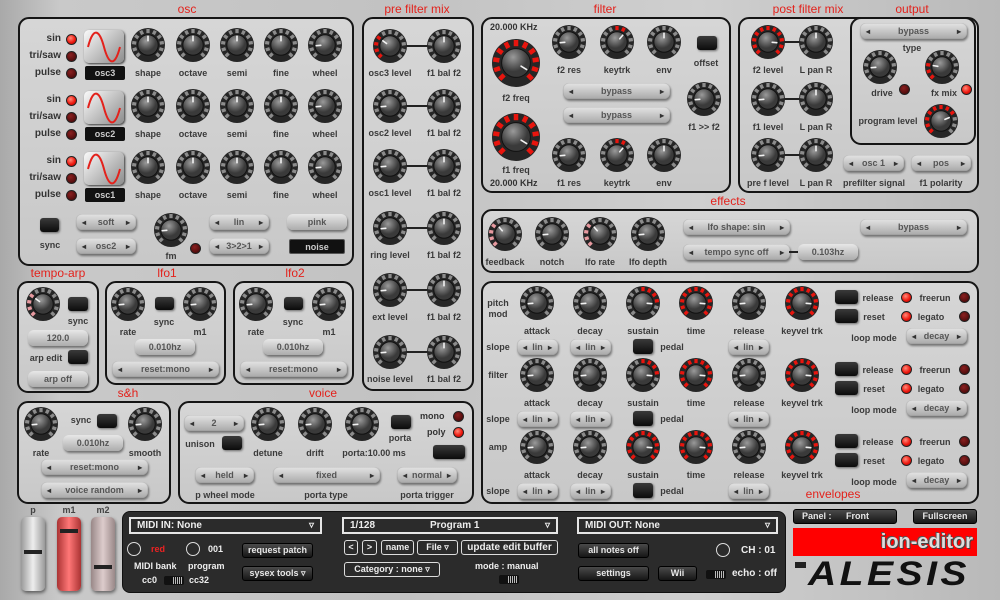 The width and height of the screenshot is (1000, 600). What do you see at coordinates (600, 234) in the screenshot?
I see `lfo-rate-knob` at bounding box center [600, 234].